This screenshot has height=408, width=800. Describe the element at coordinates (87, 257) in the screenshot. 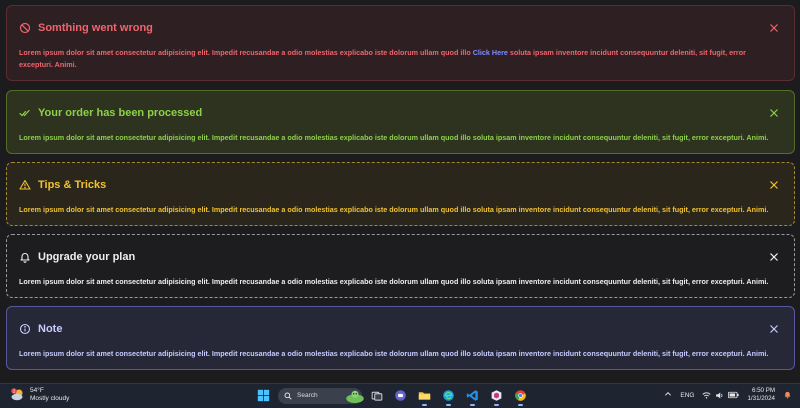

I see `alert-title: Upgrade your plan` at that location.